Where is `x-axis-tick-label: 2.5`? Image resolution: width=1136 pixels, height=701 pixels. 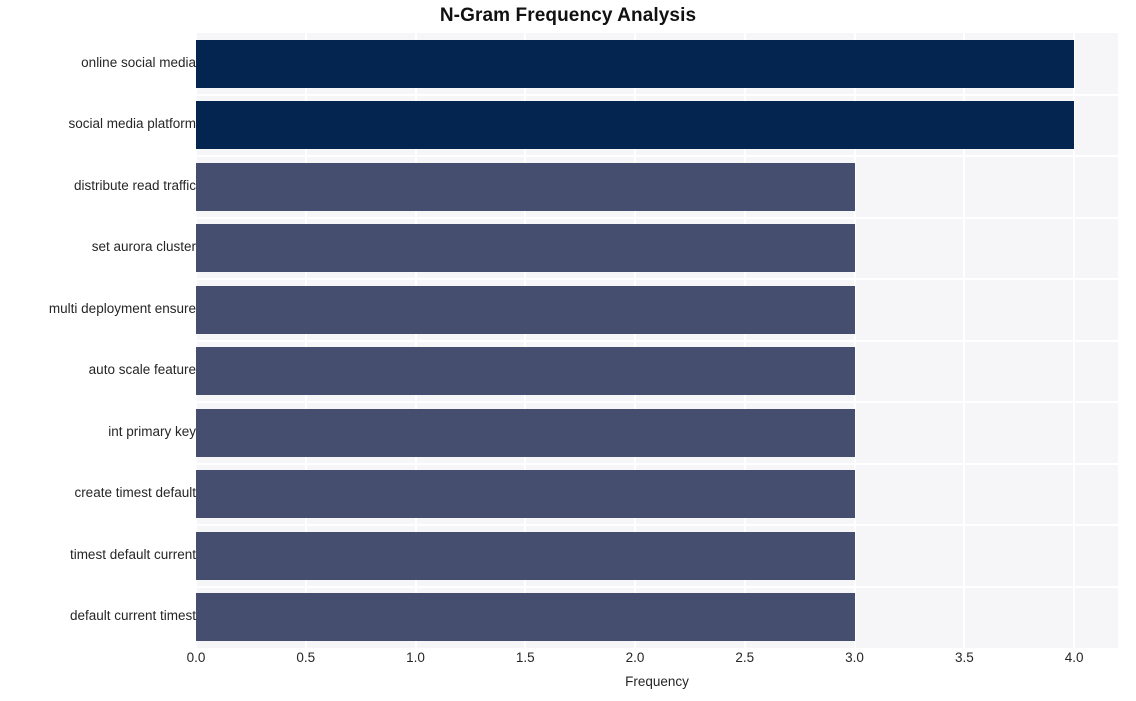 x-axis-tick-label: 2.5 is located at coordinates (745, 657).